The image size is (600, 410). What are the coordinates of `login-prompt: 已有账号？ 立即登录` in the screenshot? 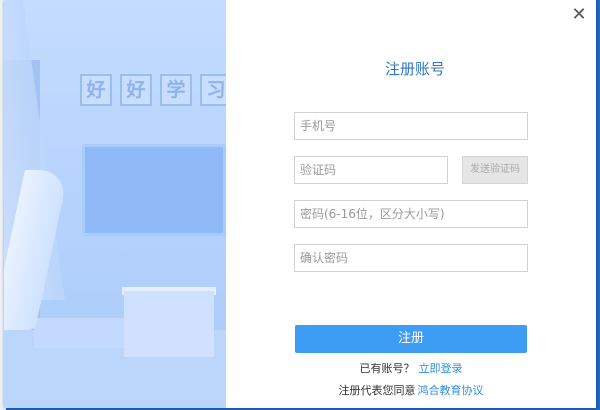 It's located at (411, 368).